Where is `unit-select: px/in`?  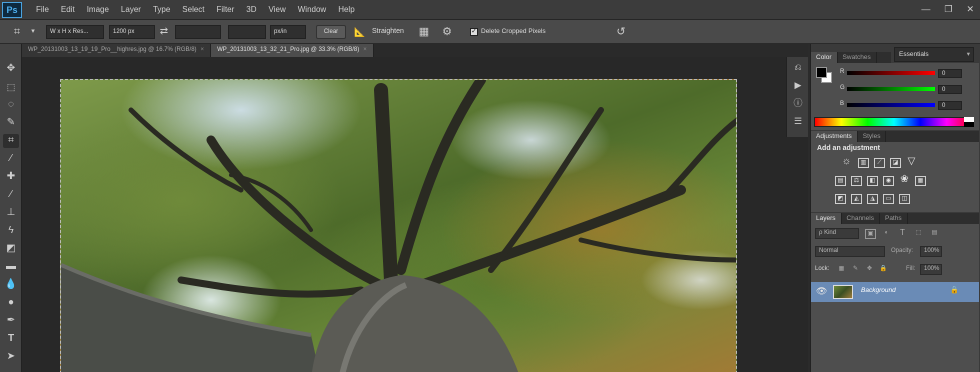
unit-select: px/in is located at coordinates (288, 32).